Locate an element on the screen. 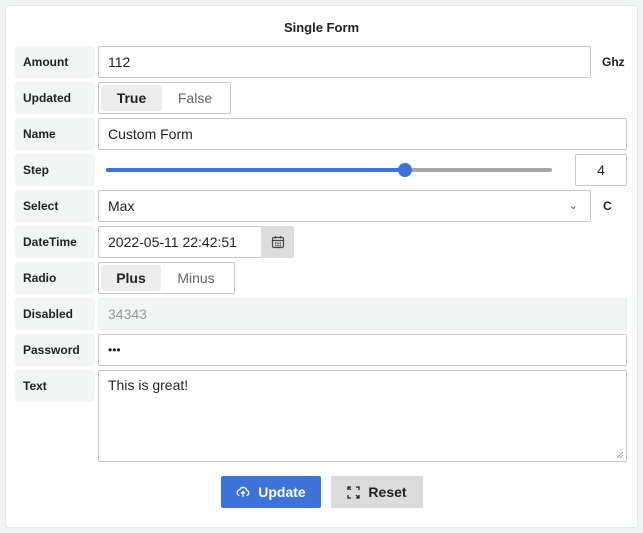 This screenshot has width=643, height=533. password-label: Password is located at coordinates (55, 350).